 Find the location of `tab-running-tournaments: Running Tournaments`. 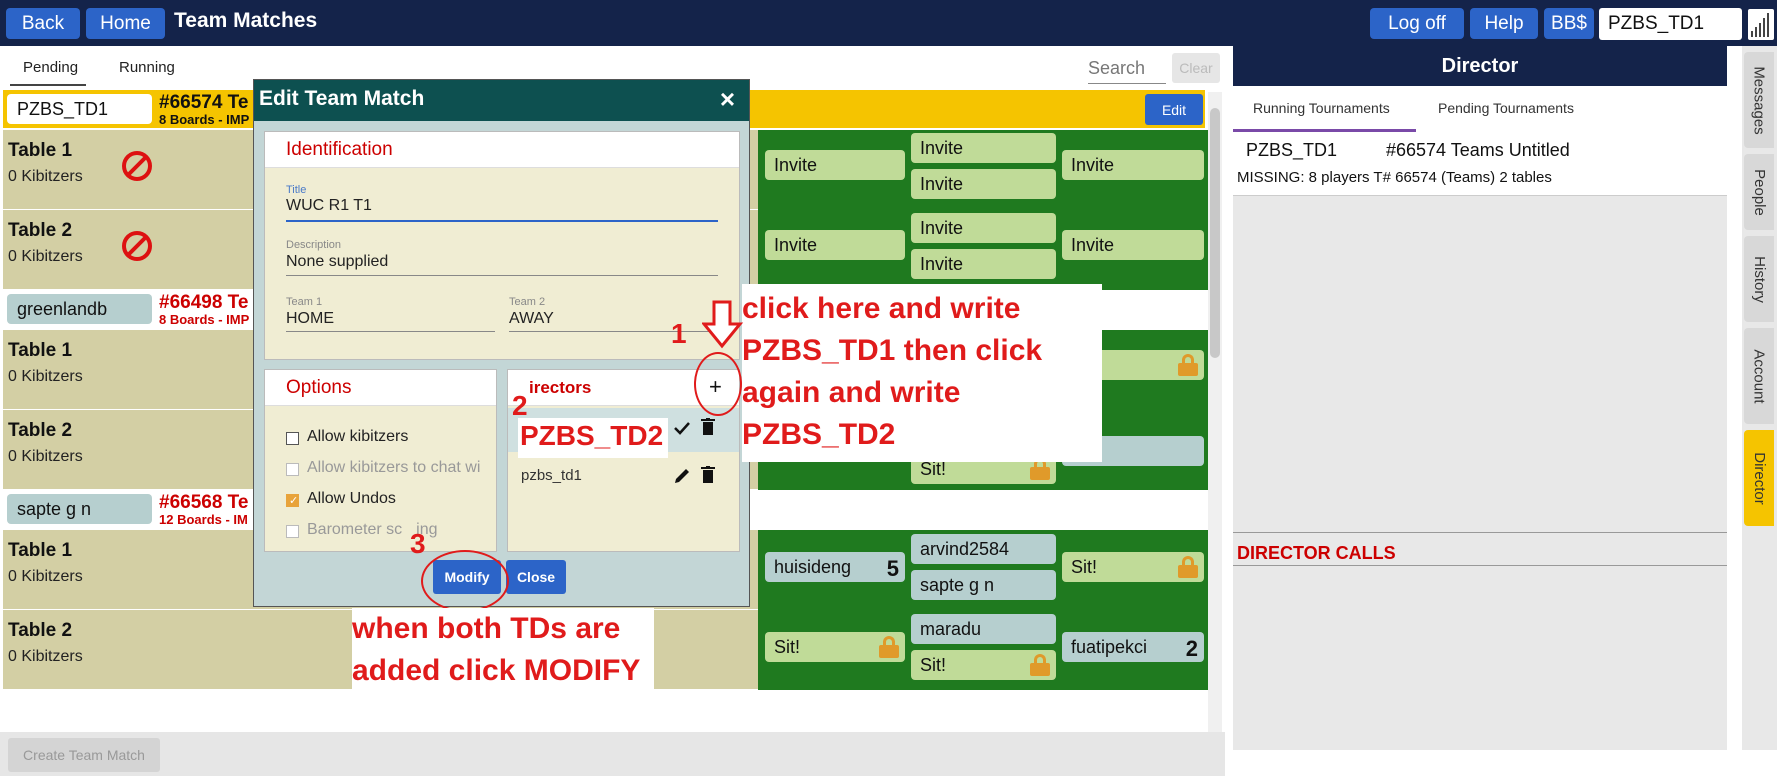

tab-running-tournaments: Running Tournaments is located at coordinates (1321, 108).